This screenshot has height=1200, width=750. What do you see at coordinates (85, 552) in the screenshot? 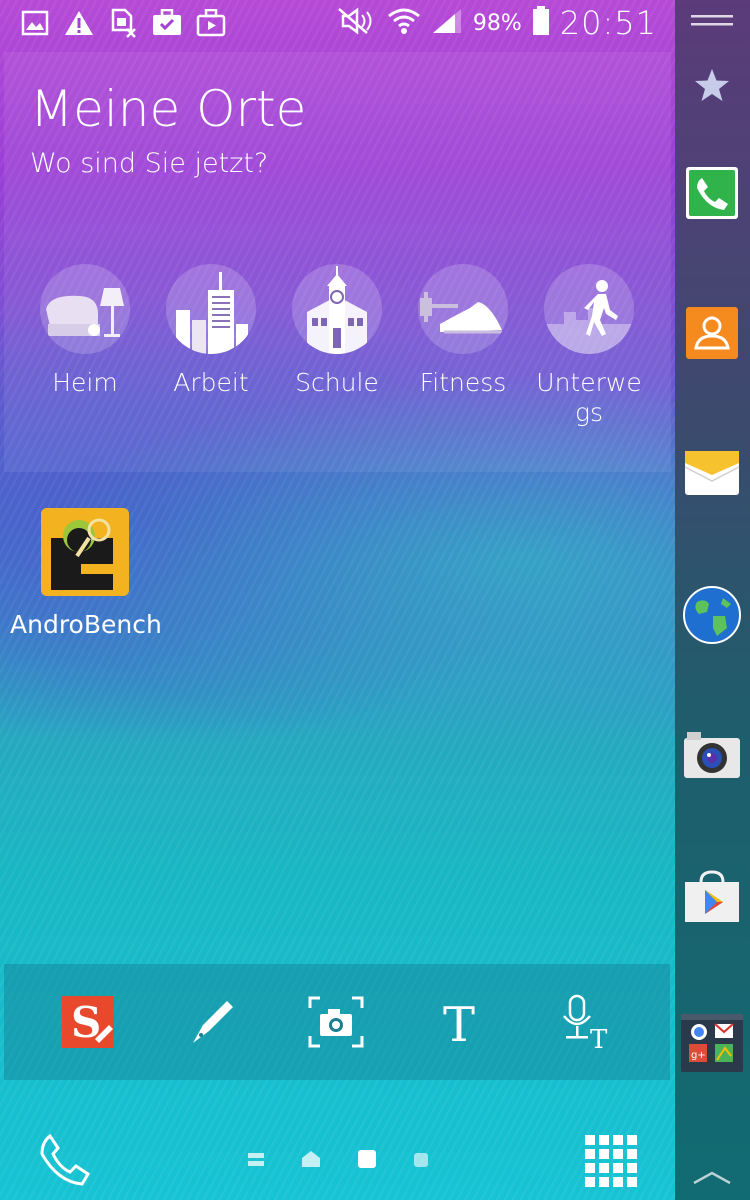
I see `androbench-app-icon` at bounding box center [85, 552].